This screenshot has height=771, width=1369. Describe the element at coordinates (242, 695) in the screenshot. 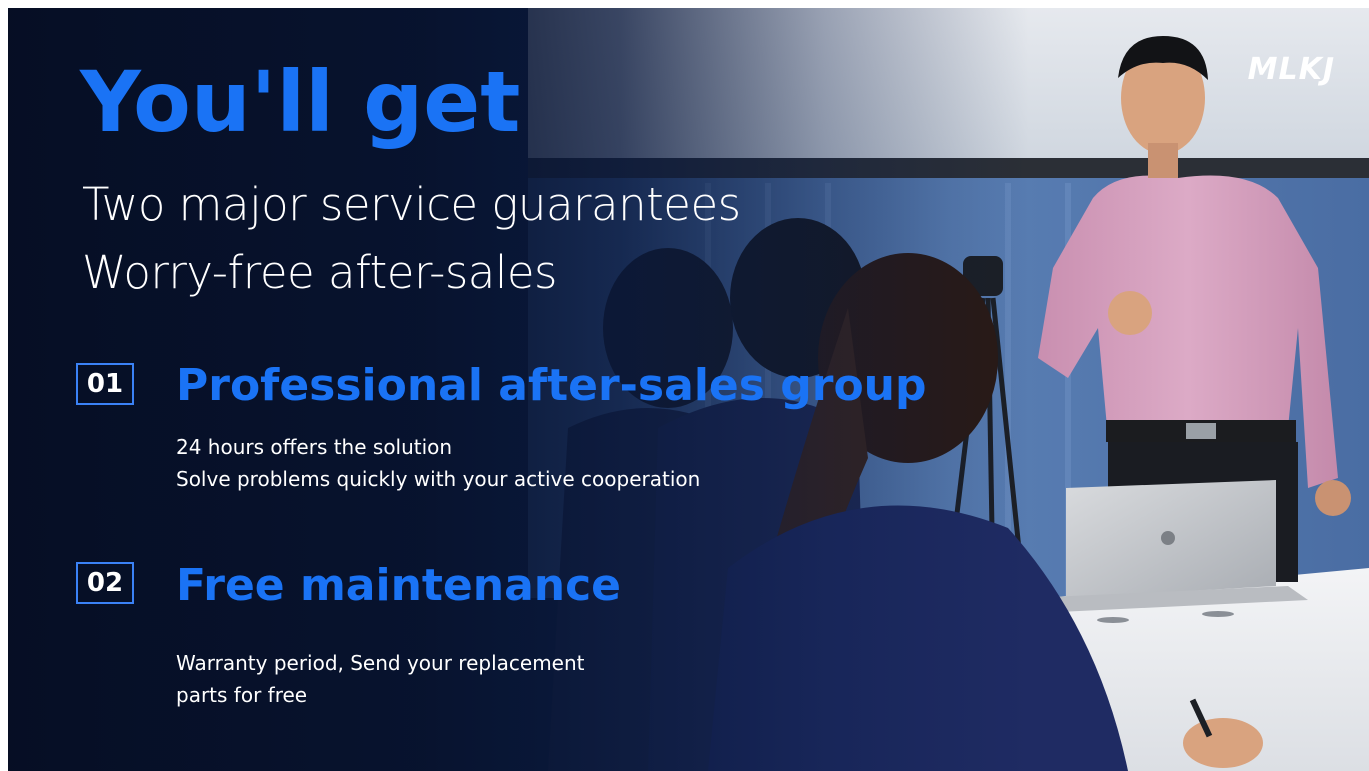

I see `section-description-line: parts for free` at that location.